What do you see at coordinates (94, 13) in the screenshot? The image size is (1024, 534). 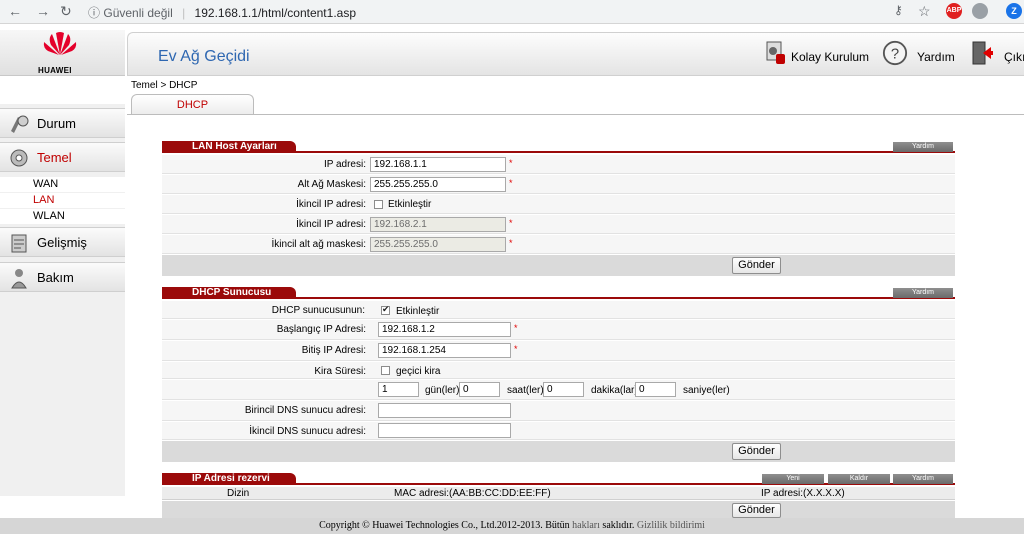 I see `info-icon: ⓘ` at bounding box center [94, 13].